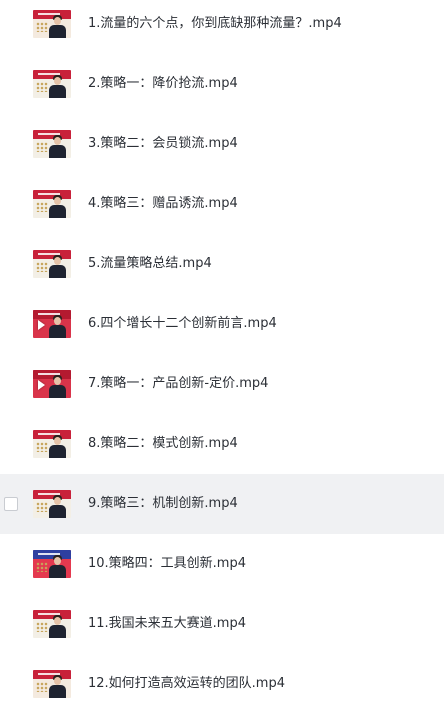 This screenshot has height=721, width=444. What do you see at coordinates (178, 384) in the screenshot?
I see `file-name: 7.策略一：产品创新-定价.mp4` at bounding box center [178, 384].